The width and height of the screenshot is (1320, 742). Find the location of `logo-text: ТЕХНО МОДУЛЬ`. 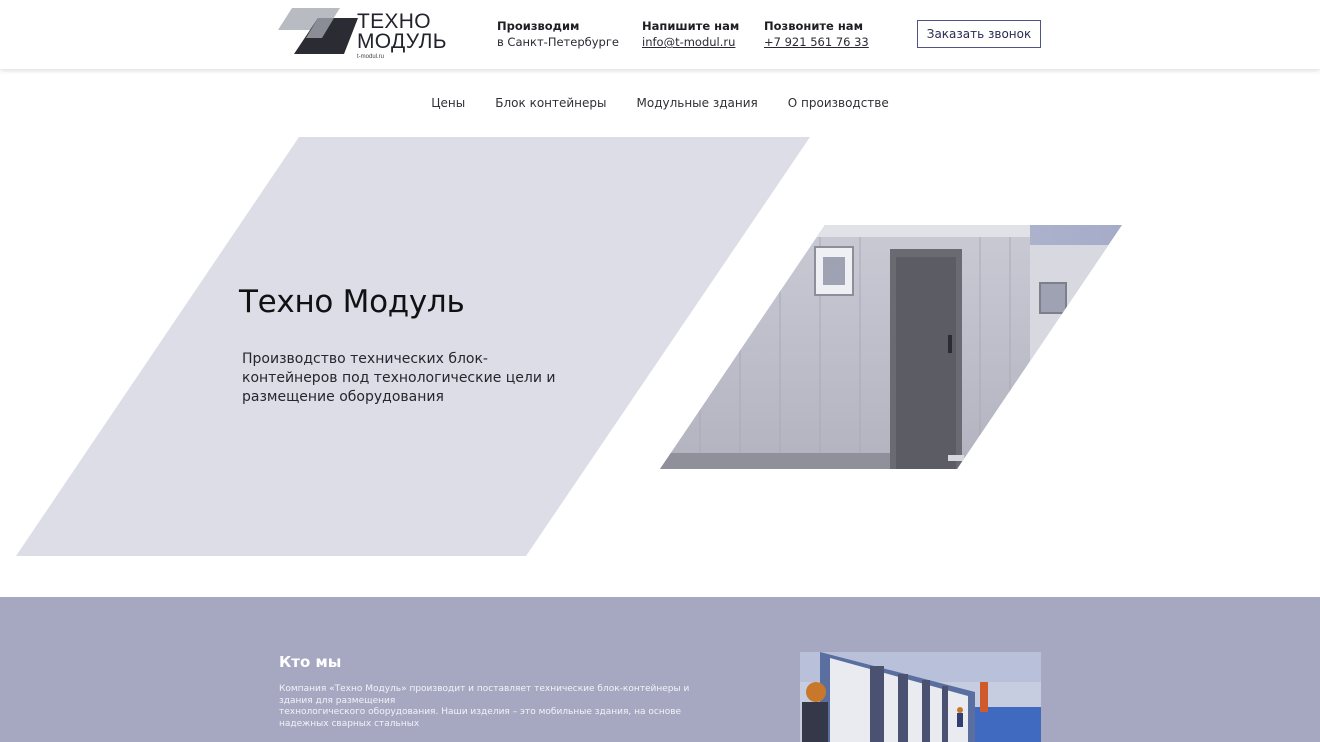

logo-text: ТЕХНО МОДУЛЬ is located at coordinates (402, 31).